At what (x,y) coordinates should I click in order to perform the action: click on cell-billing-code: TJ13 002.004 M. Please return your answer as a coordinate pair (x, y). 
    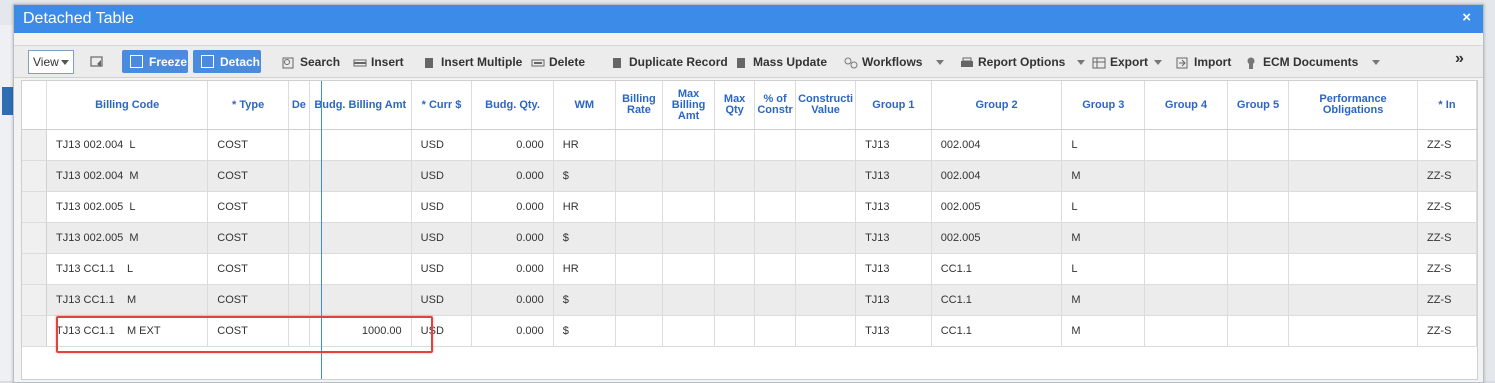
    Looking at the image, I should click on (127, 176).